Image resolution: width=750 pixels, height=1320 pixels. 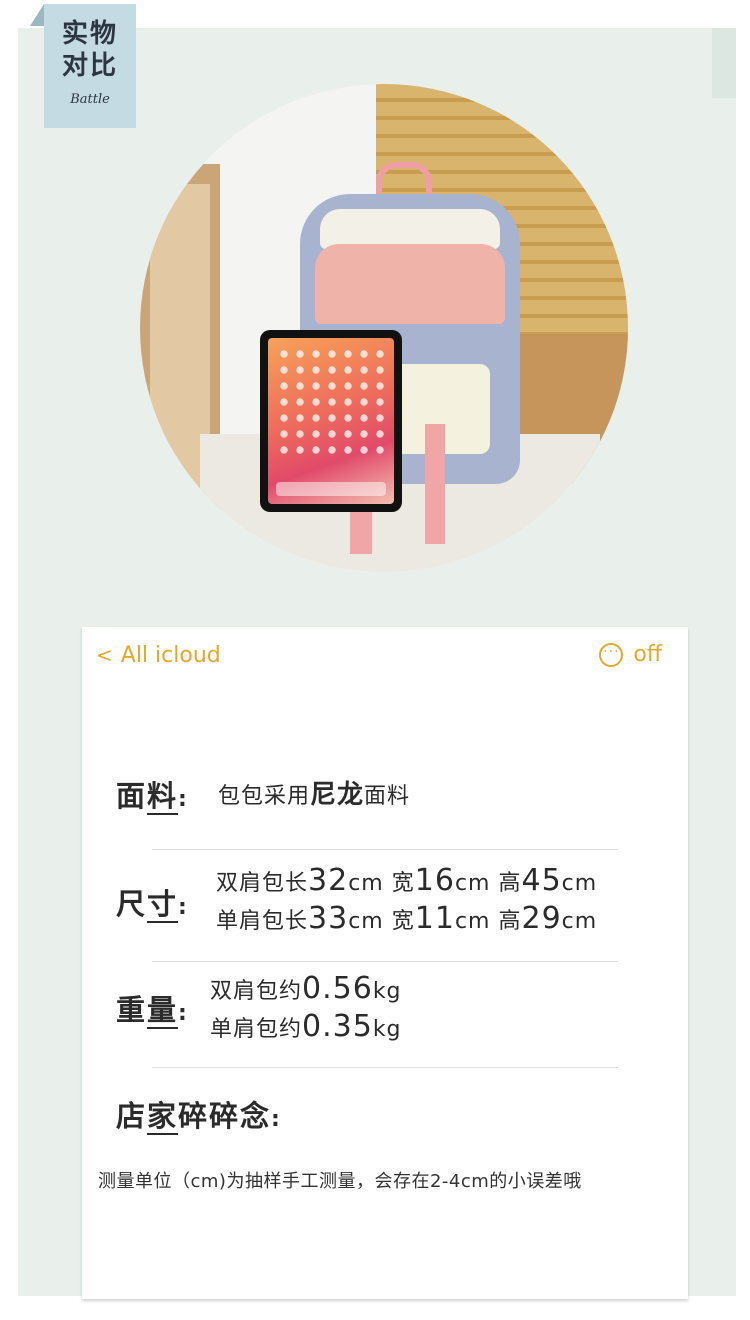 What do you see at coordinates (579, 883) in the screenshot?
I see `size-line1-unit3: cm` at bounding box center [579, 883].